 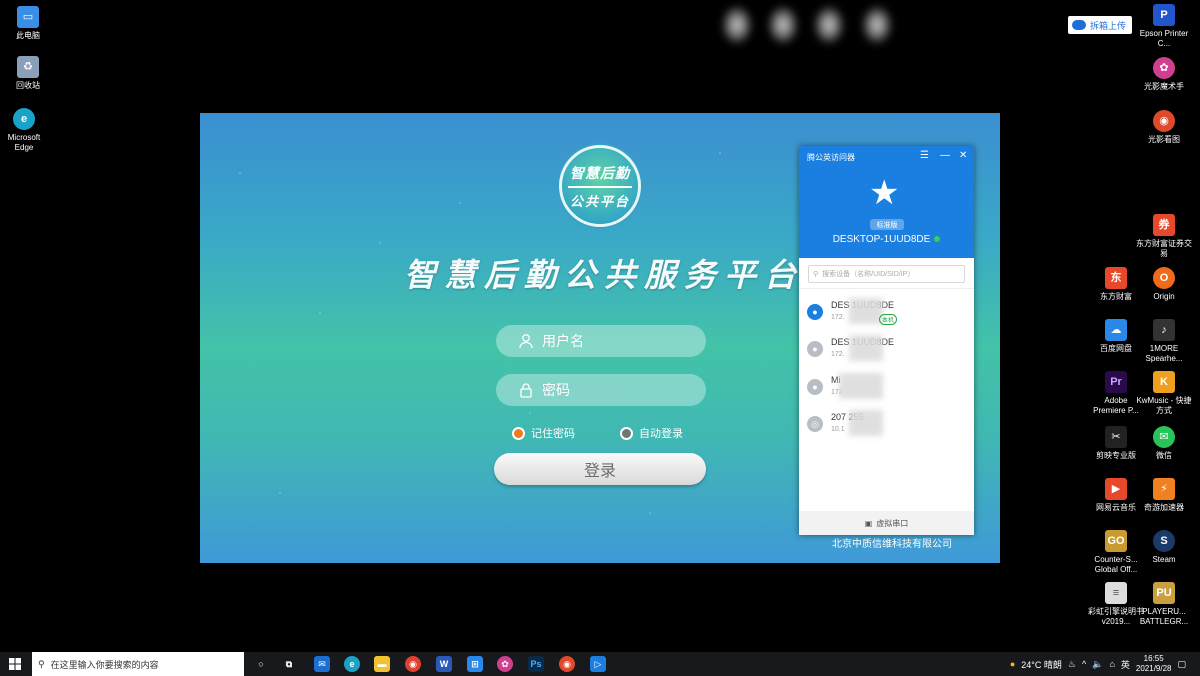 I want to click on desktop-icon-stock-trading: 券 东方财富证券交易, so click(x=1164, y=236).